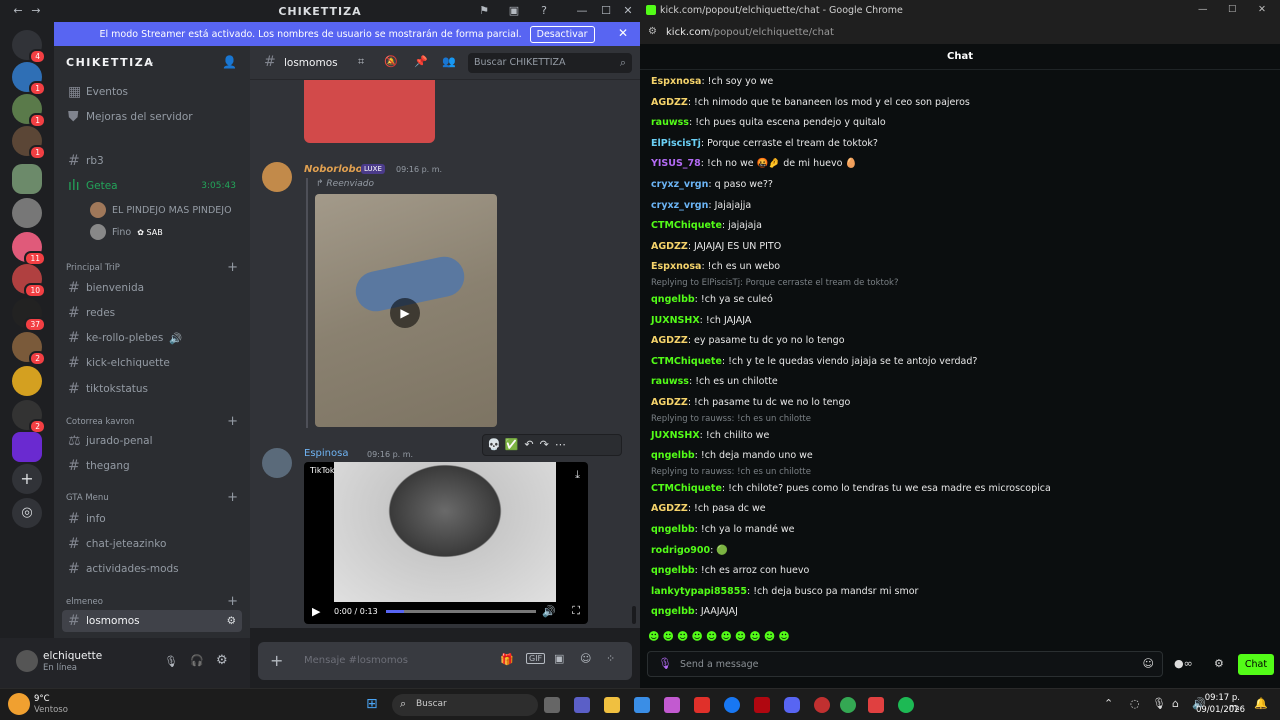  I want to click on voice-channel-getea: ılı Getea 3:05:43, so click(152, 186).